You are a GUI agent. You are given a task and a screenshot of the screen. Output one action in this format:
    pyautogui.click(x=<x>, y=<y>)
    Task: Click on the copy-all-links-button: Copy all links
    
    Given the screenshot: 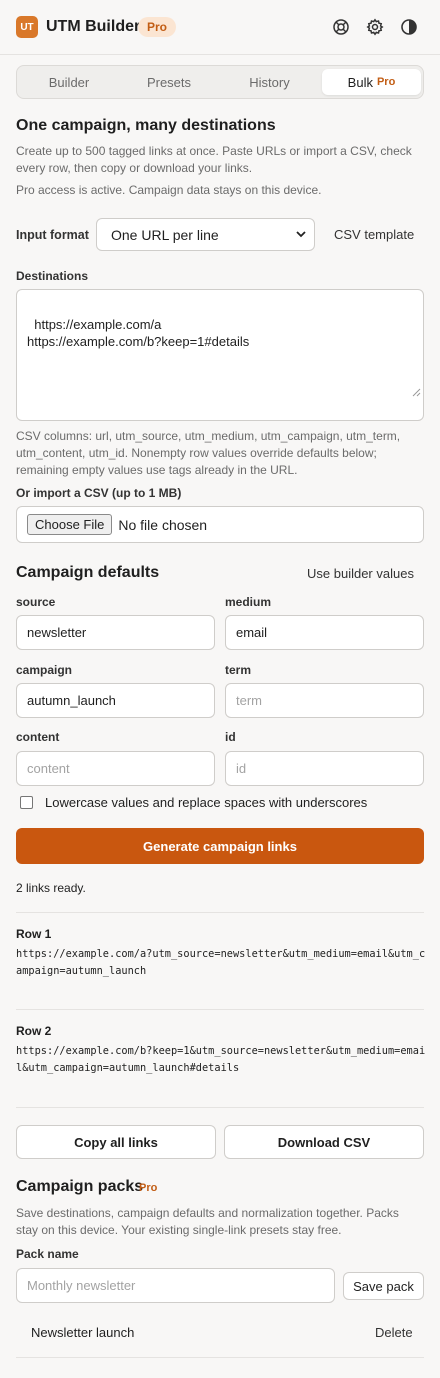 What is the action you would take?
    pyautogui.click(x=116, y=1142)
    